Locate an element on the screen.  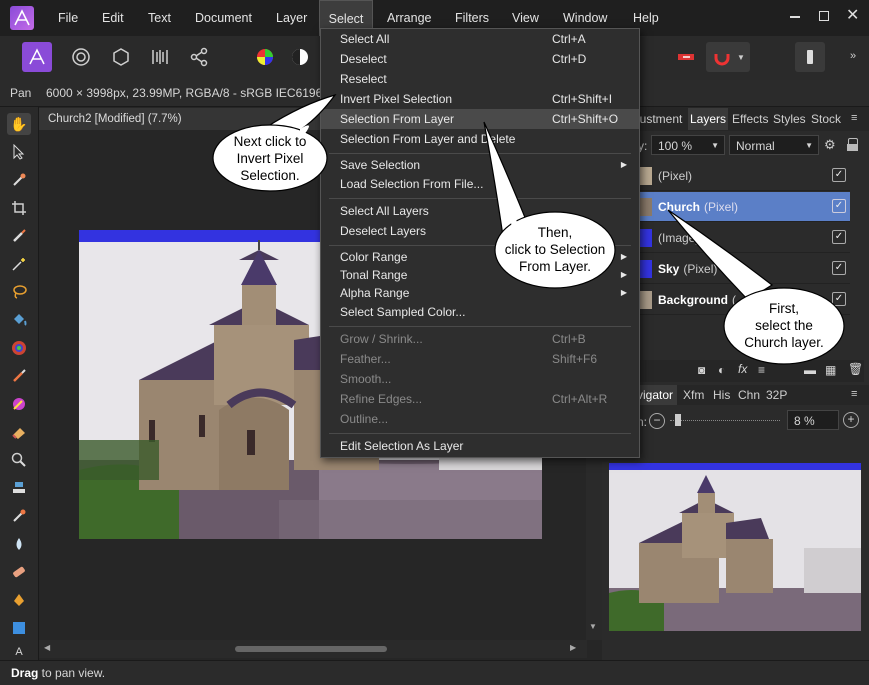
healing-tool-icon is located at coordinates (19, 516).